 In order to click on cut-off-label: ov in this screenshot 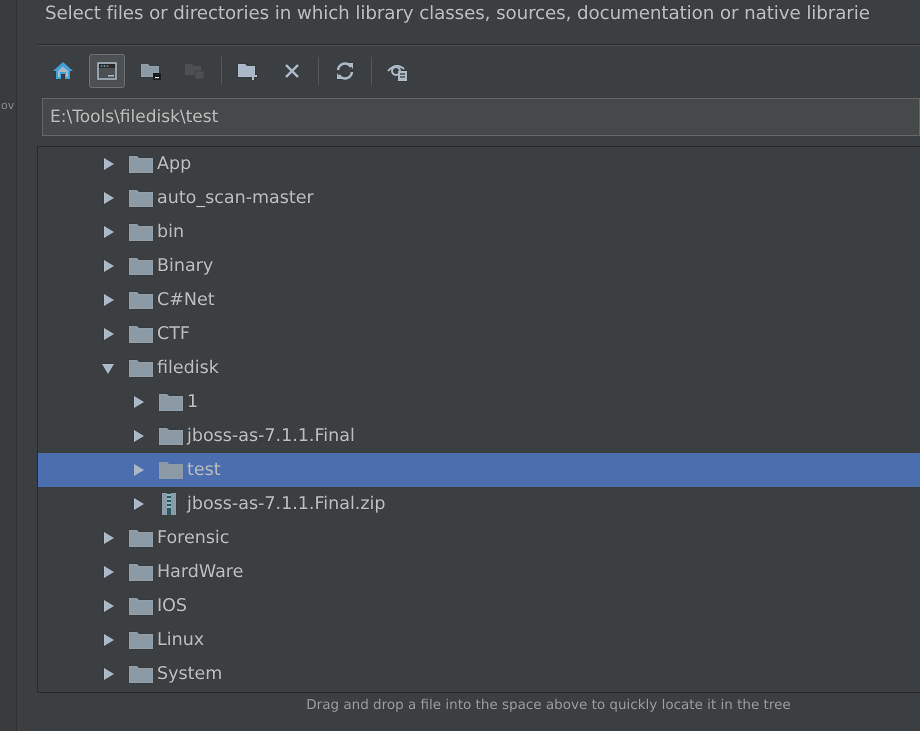, I will do `click(7, 105)`.